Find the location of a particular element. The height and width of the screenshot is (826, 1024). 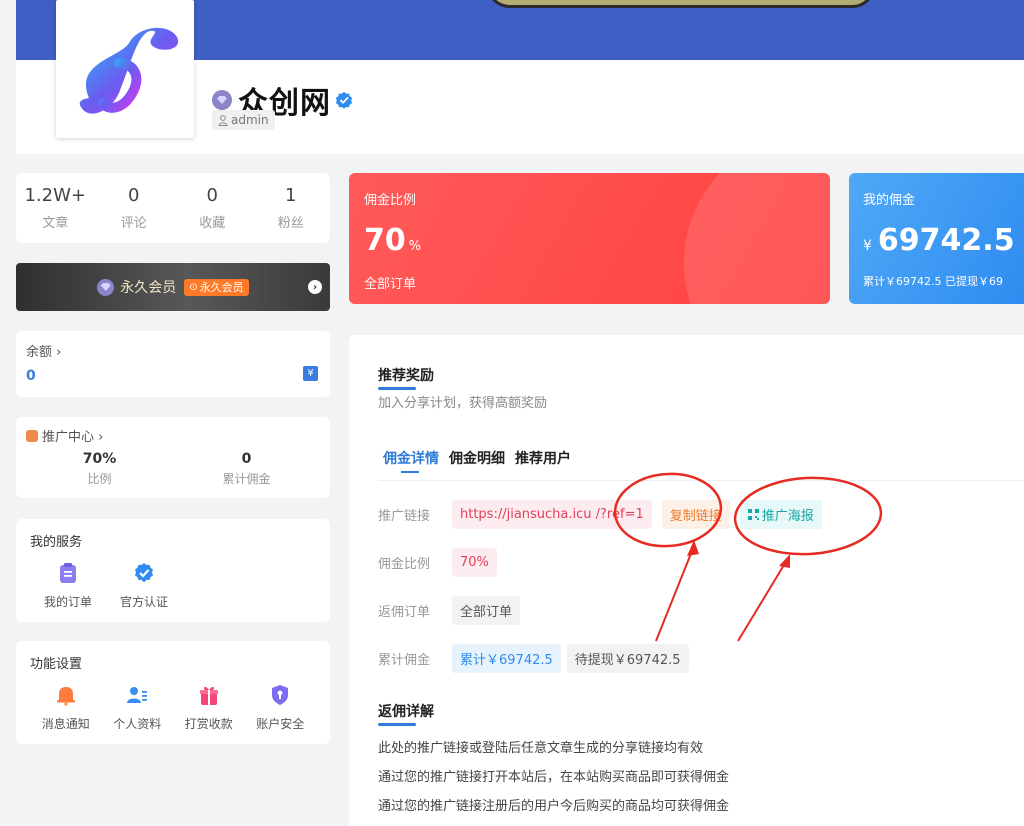

setting-rewards: 打赏收款 is located at coordinates (209, 708).